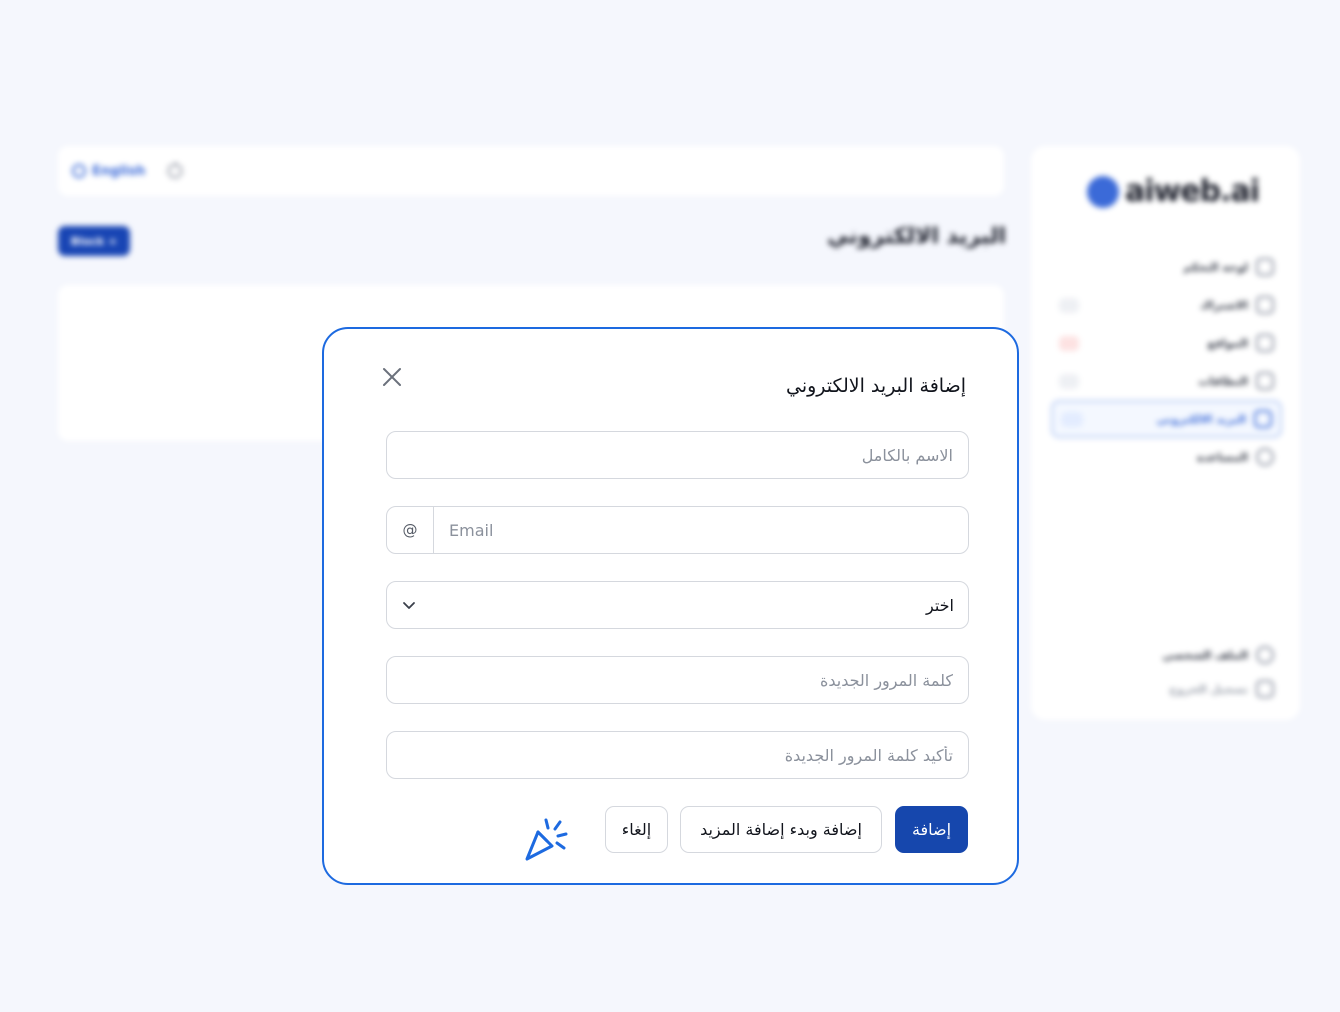 Image resolution: width=1340 pixels, height=1012 pixels. I want to click on sidebar-item-dashboard: لوحة التحكم, so click(1166, 267).